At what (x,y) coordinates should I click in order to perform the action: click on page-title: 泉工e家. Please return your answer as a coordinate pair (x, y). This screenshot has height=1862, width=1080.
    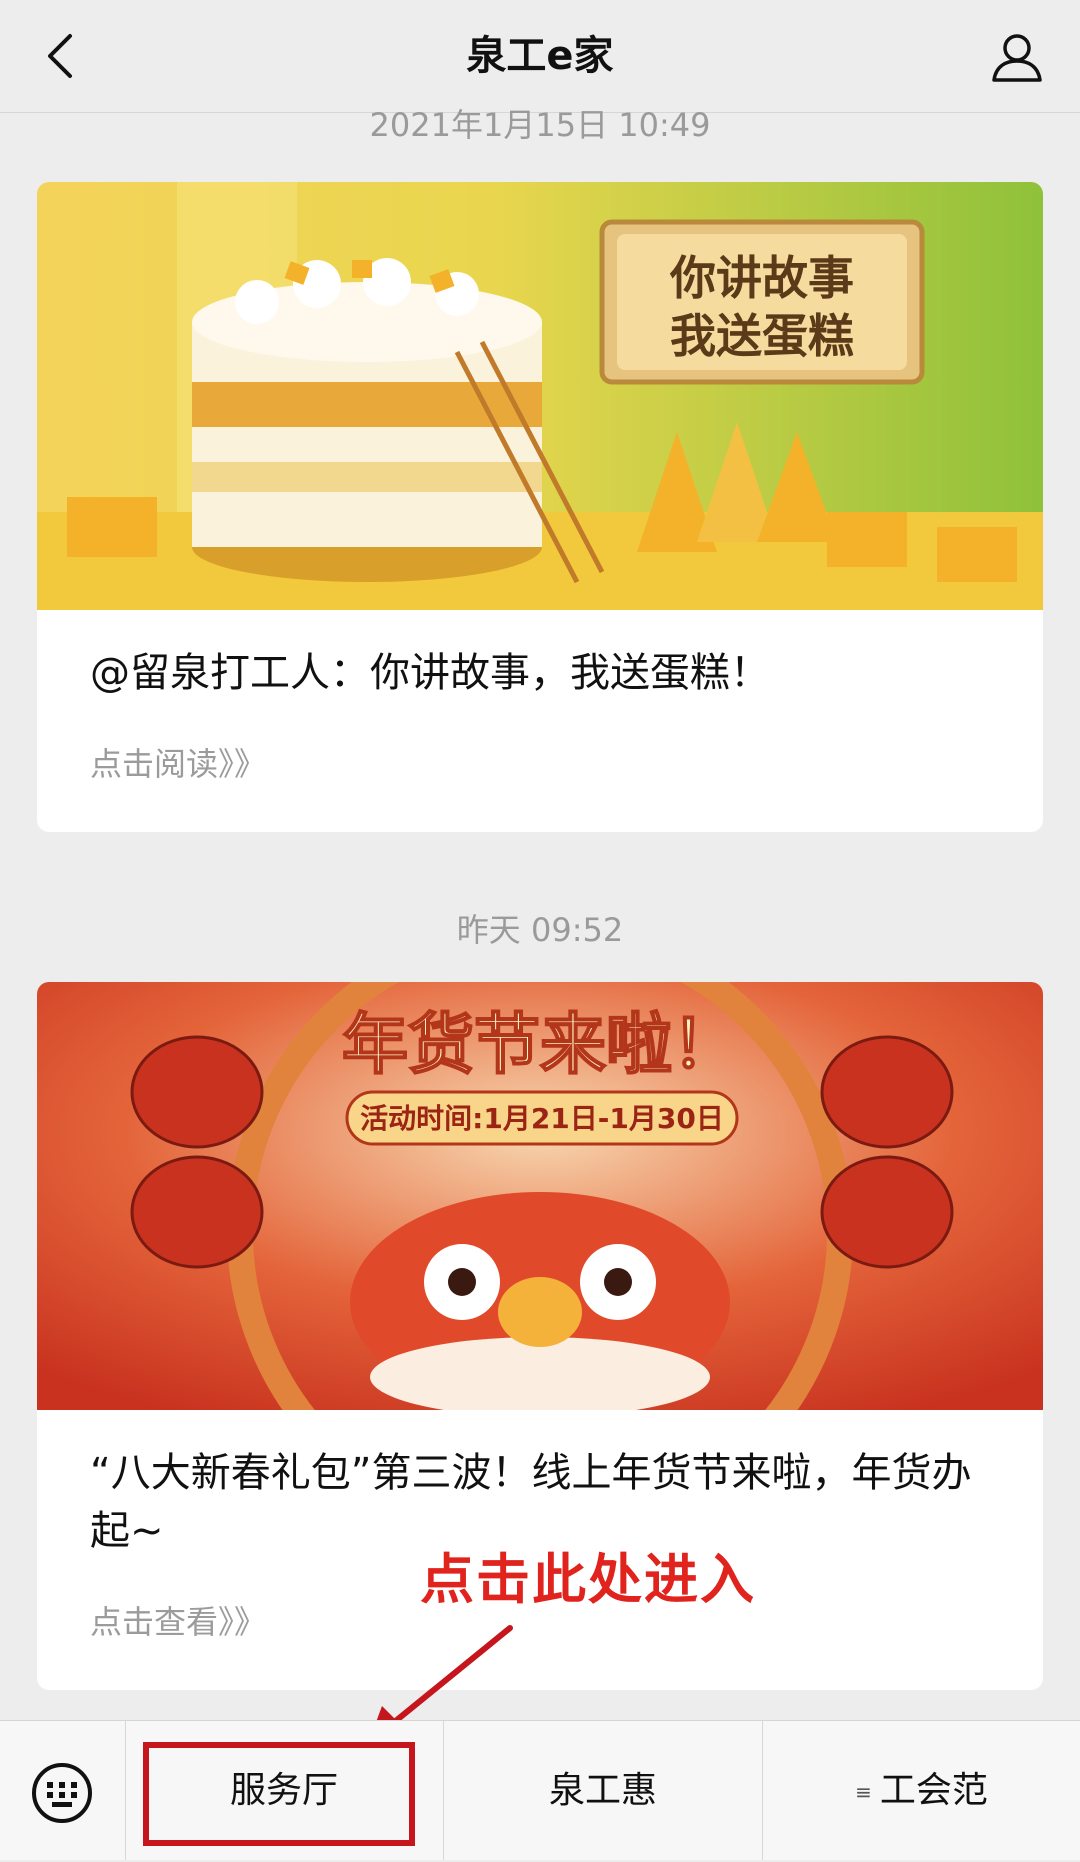
    Looking at the image, I should click on (540, 56).